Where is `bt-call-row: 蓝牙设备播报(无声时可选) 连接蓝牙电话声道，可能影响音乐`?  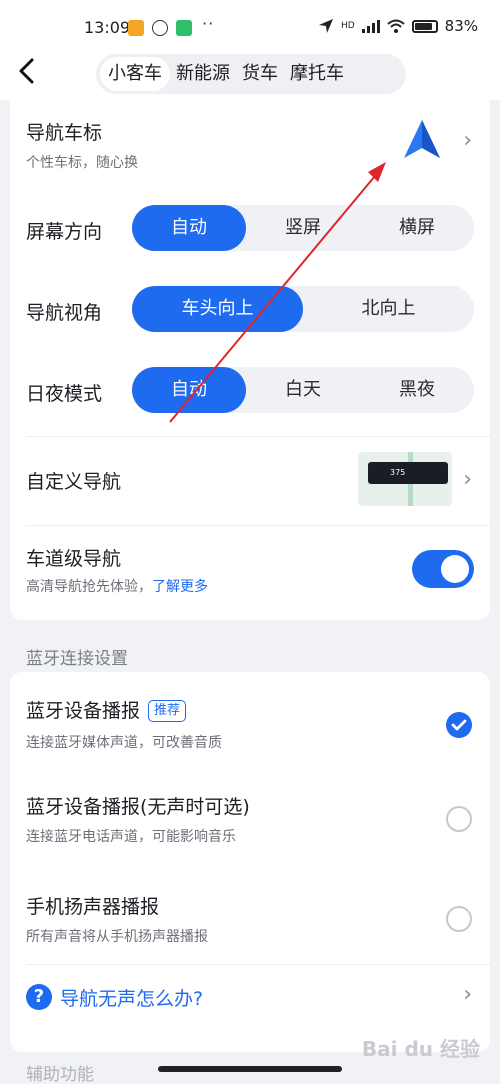
bt-call-row: 蓝牙设备播报(无声时可选) 连接蓝牙电话声道，可能影响音乐 is located at coordinates (250, 818).